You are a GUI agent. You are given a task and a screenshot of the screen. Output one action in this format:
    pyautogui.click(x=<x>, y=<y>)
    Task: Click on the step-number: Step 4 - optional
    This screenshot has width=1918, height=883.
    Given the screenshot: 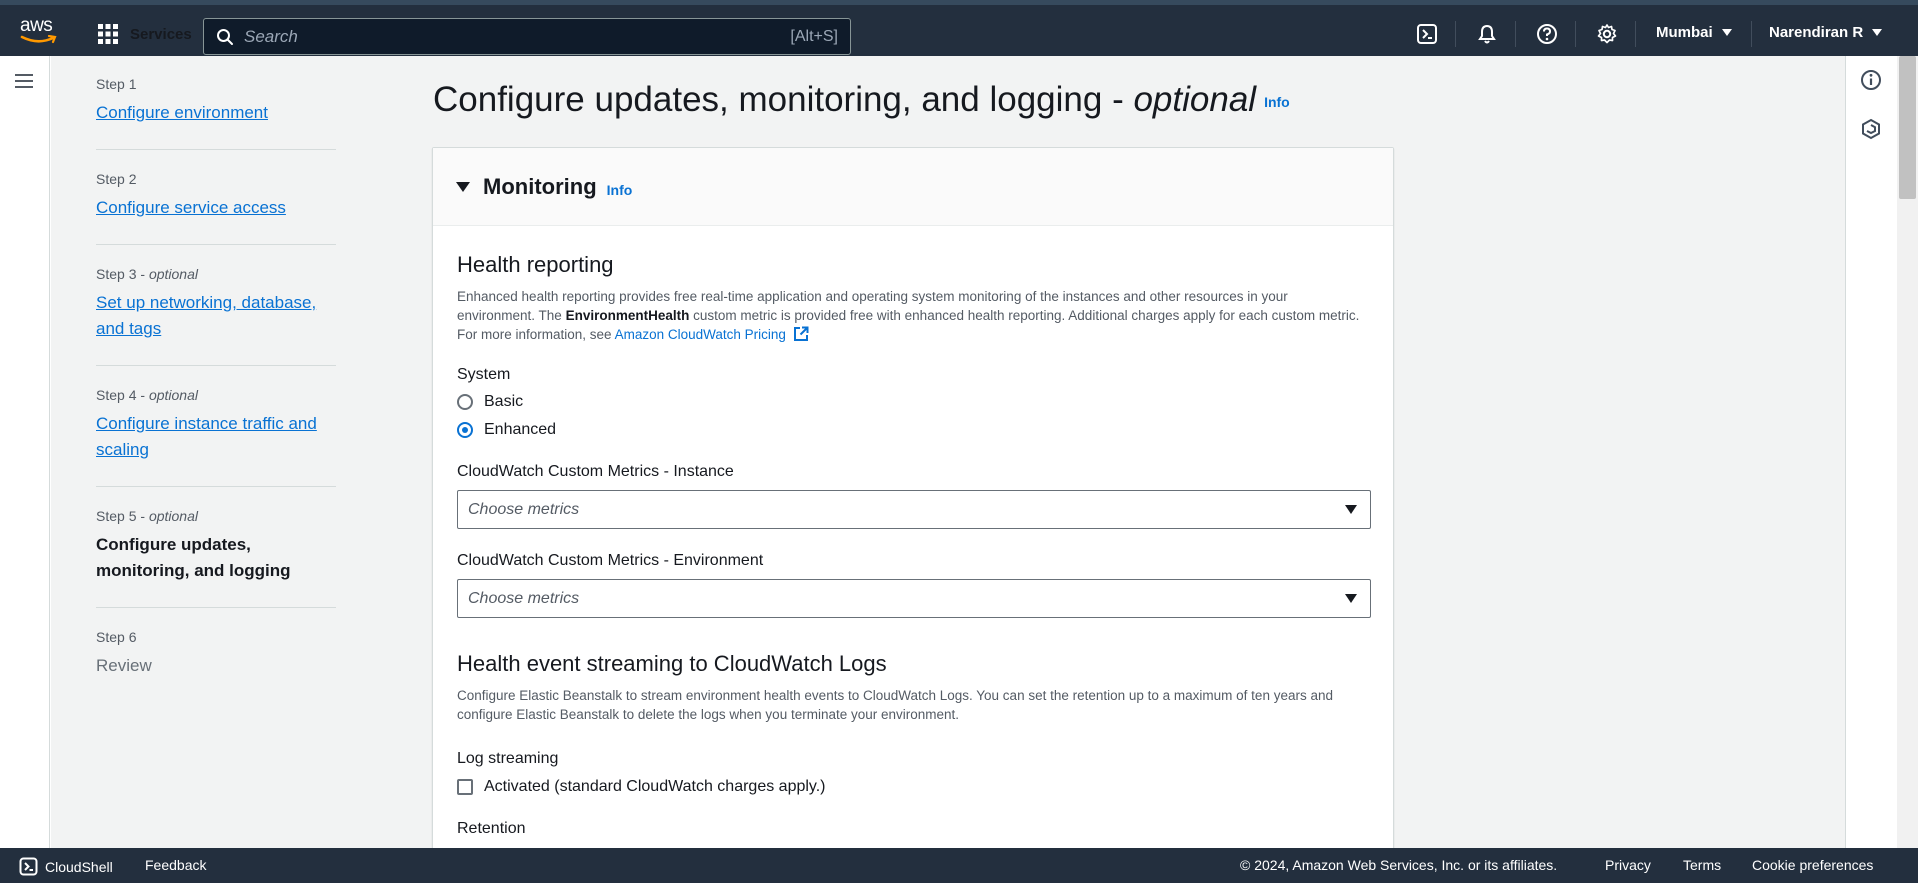 What is the action you would take?
    pyautogui.click(x=147, y=395)
    